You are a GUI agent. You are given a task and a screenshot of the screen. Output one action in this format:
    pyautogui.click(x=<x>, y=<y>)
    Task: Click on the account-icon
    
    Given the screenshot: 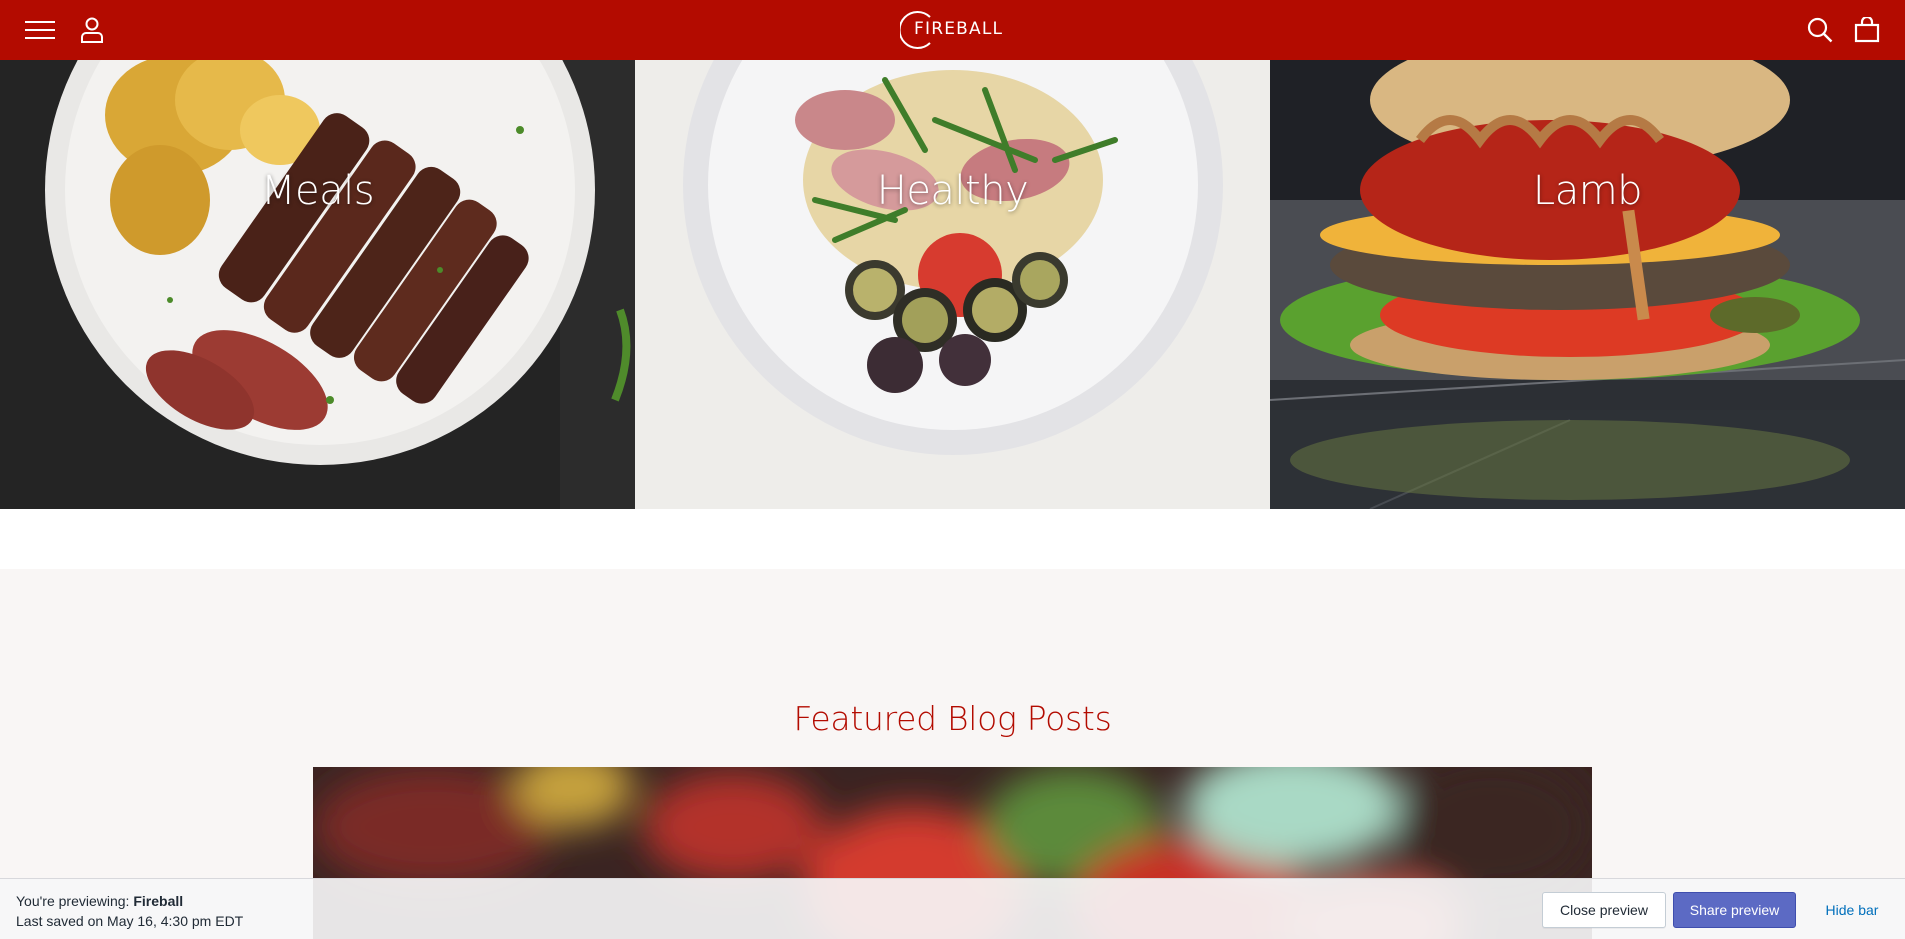 What is the action you would take?
    pyautogui.click(x=92, y=30)
    